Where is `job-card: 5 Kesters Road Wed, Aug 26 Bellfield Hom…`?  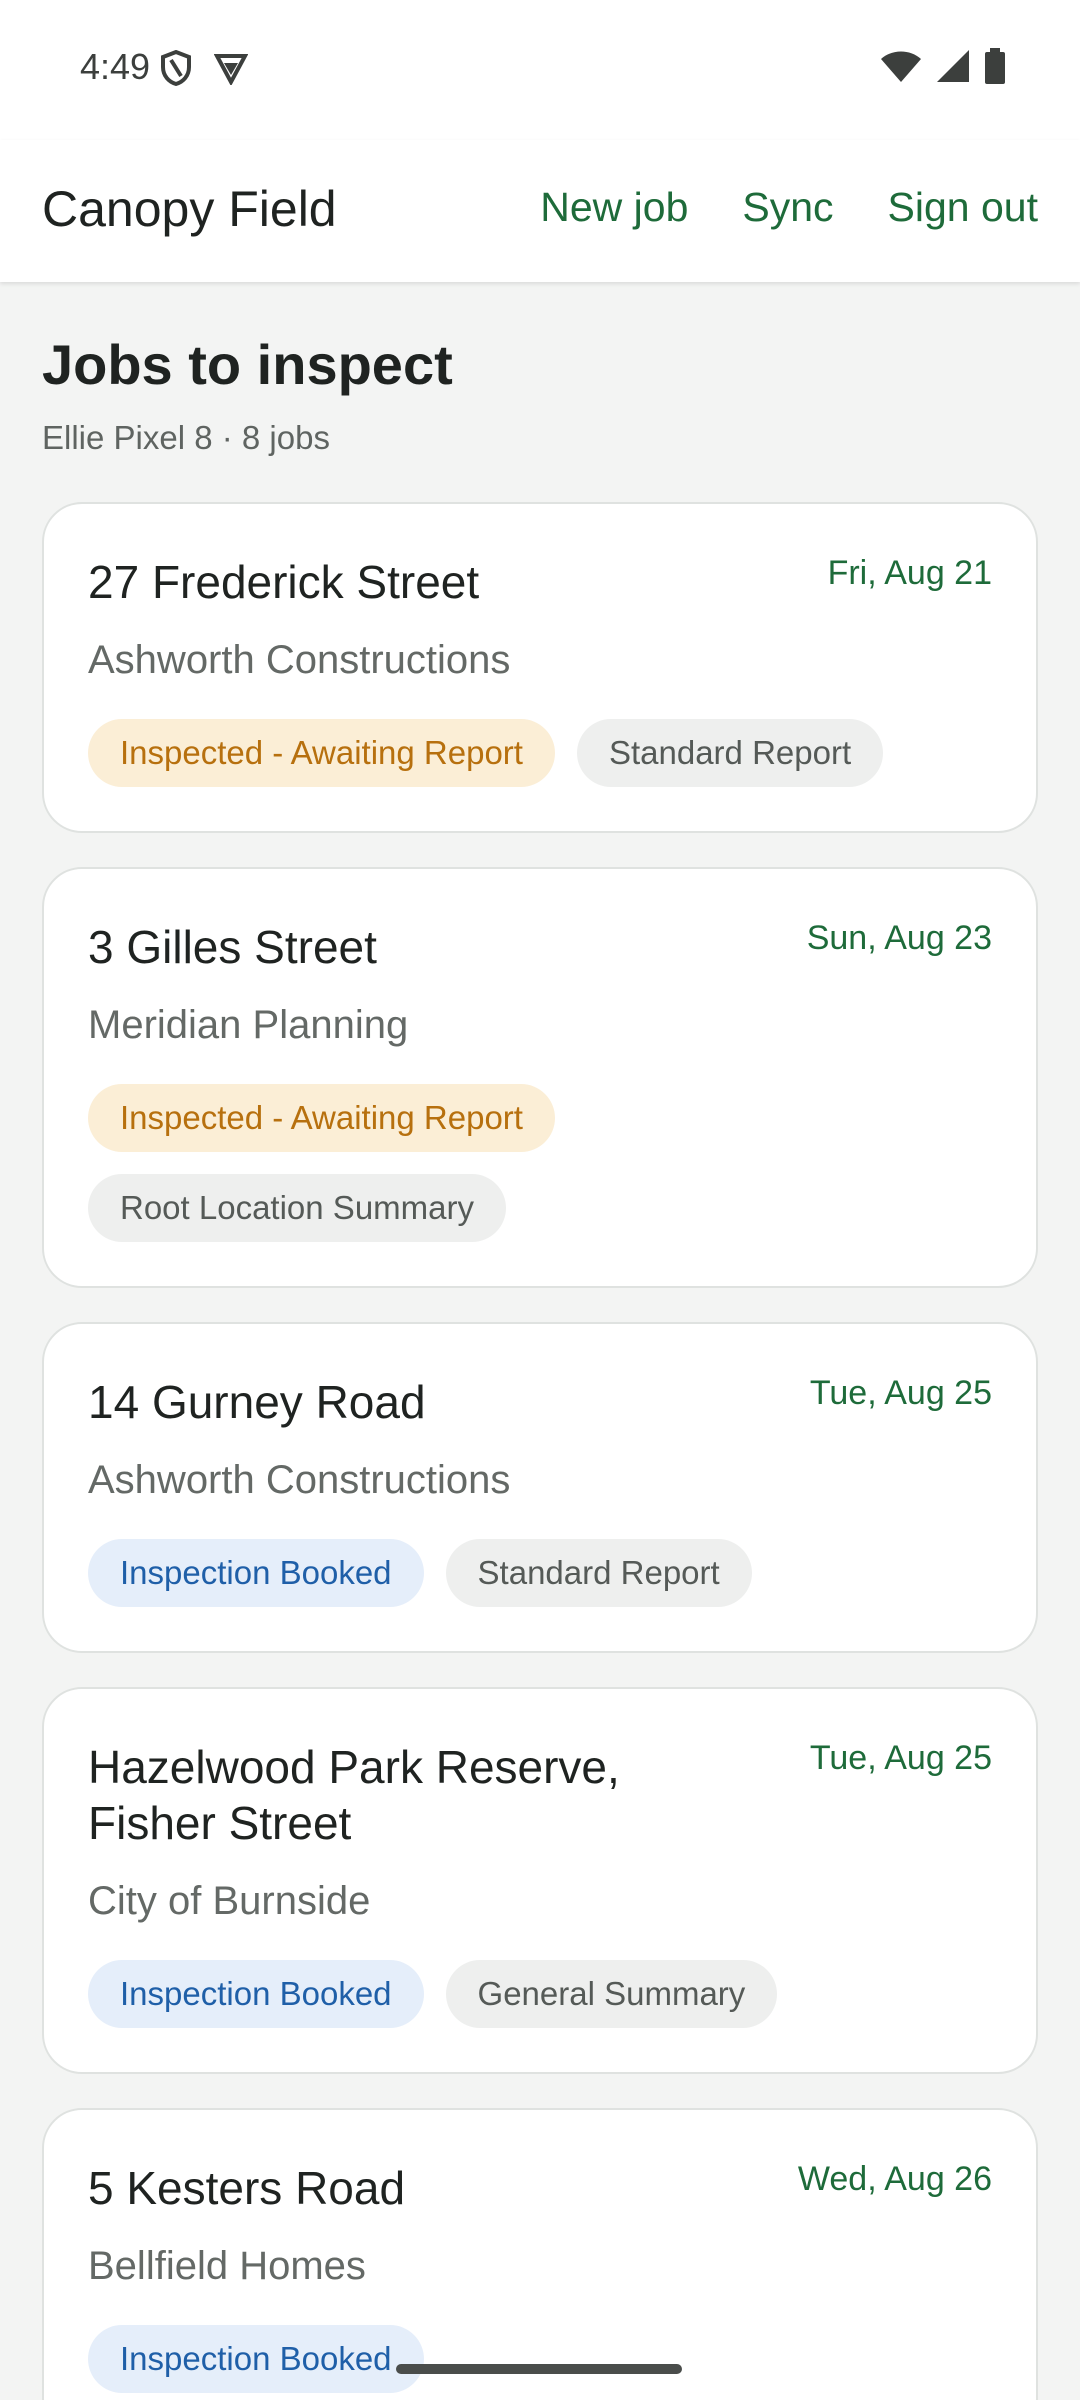
job-card: 5 Kesters Road Wed, Aug 26 Bellfield Hom… is located at coordinates (540, 2254).